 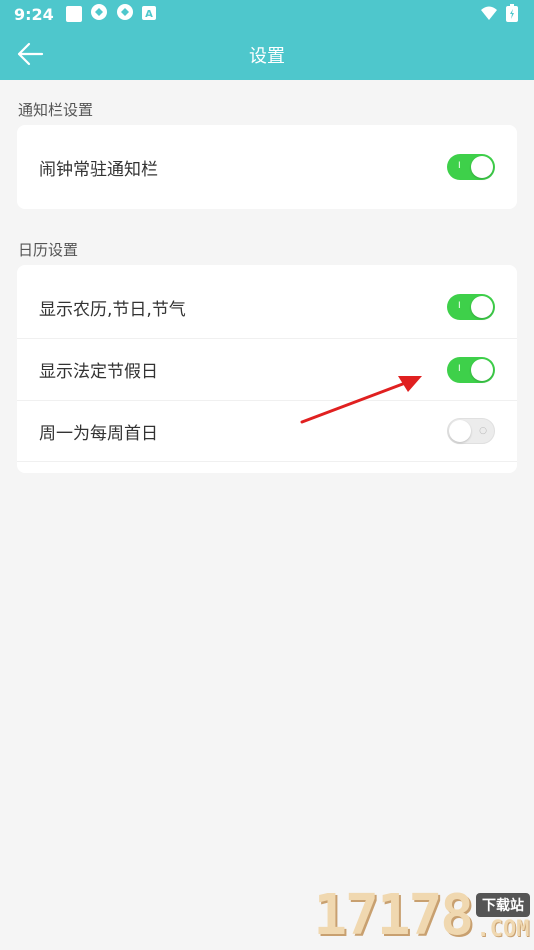 I want to click on top-app-bar: 设置, so click(x=267, y=54).